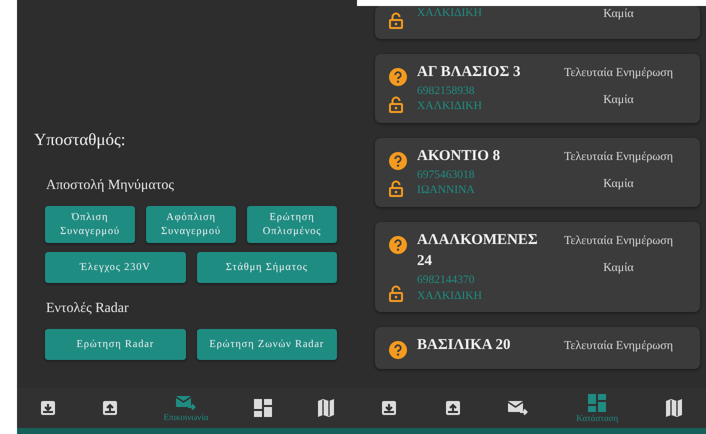  What do you see at coordinates (445, 91) in the screenshot?
I see `phone-number: 6982158938` at bounding box center [445, 91].